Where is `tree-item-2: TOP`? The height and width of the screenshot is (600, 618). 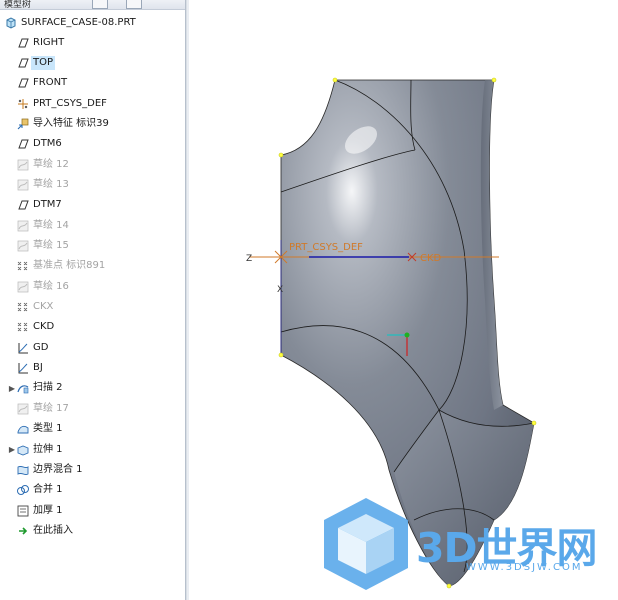
tree-item-2: TOP is located at coordinates (96, 62).